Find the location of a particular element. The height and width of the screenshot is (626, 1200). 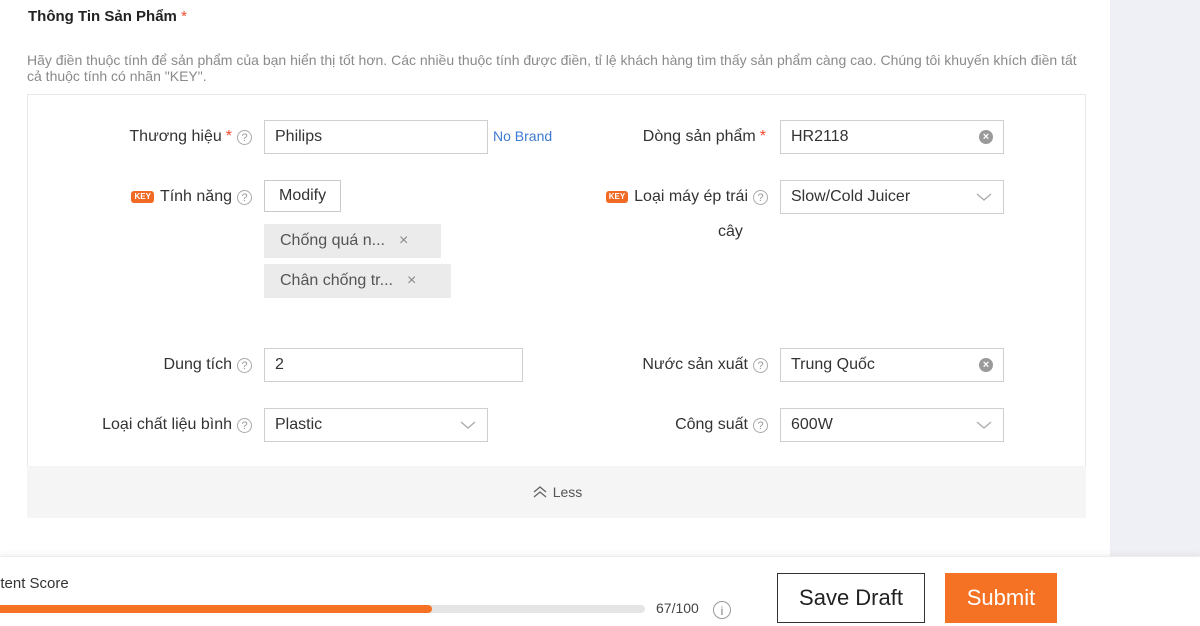

origin-label: Nước sản xuất ? is located at coordinates (684, 365).